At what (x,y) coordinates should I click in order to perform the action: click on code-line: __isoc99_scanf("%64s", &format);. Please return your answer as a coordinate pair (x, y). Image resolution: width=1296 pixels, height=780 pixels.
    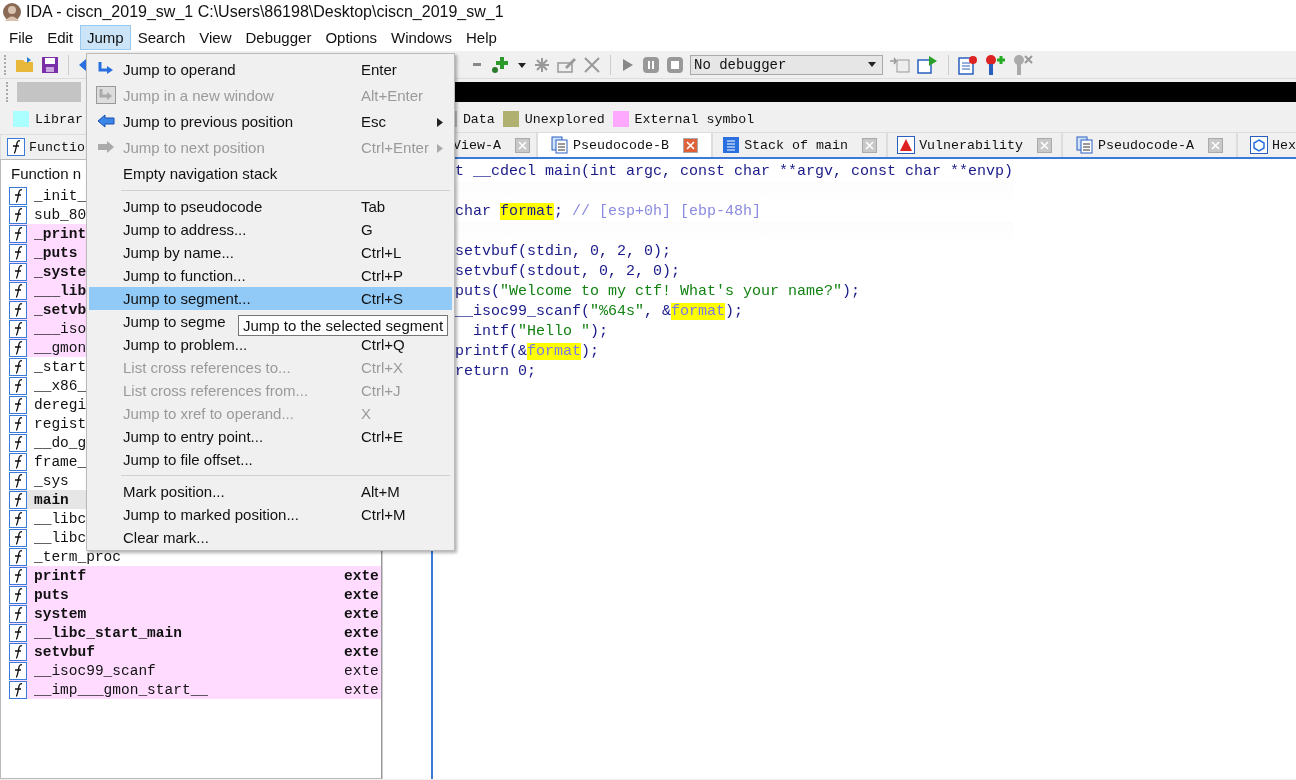
    Looking at the image, I should click on (600, 312).